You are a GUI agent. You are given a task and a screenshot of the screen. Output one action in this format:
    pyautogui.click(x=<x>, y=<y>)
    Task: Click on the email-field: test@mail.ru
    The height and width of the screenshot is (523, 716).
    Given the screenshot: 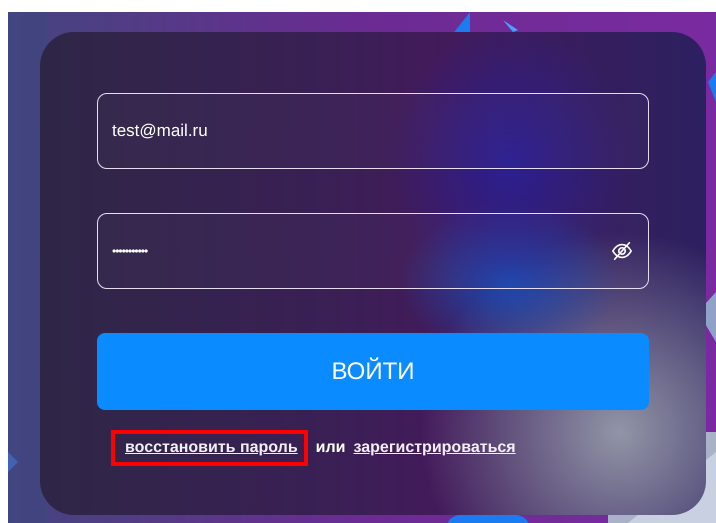 What is the action you would take?
    pyautogui.click(x=373, y=131)
    